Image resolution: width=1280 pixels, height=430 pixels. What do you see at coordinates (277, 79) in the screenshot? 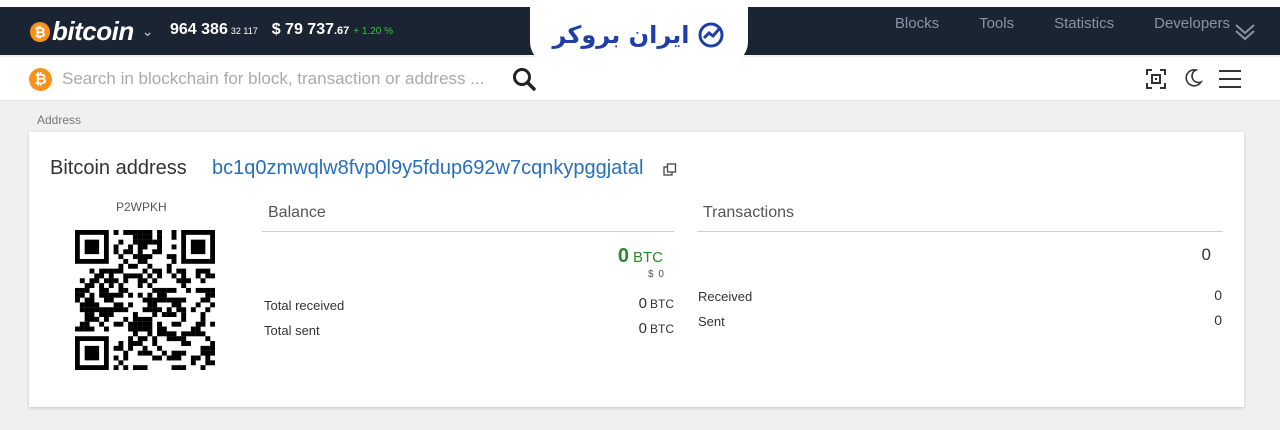
I see `search-input` at bounding box center [277, 79].